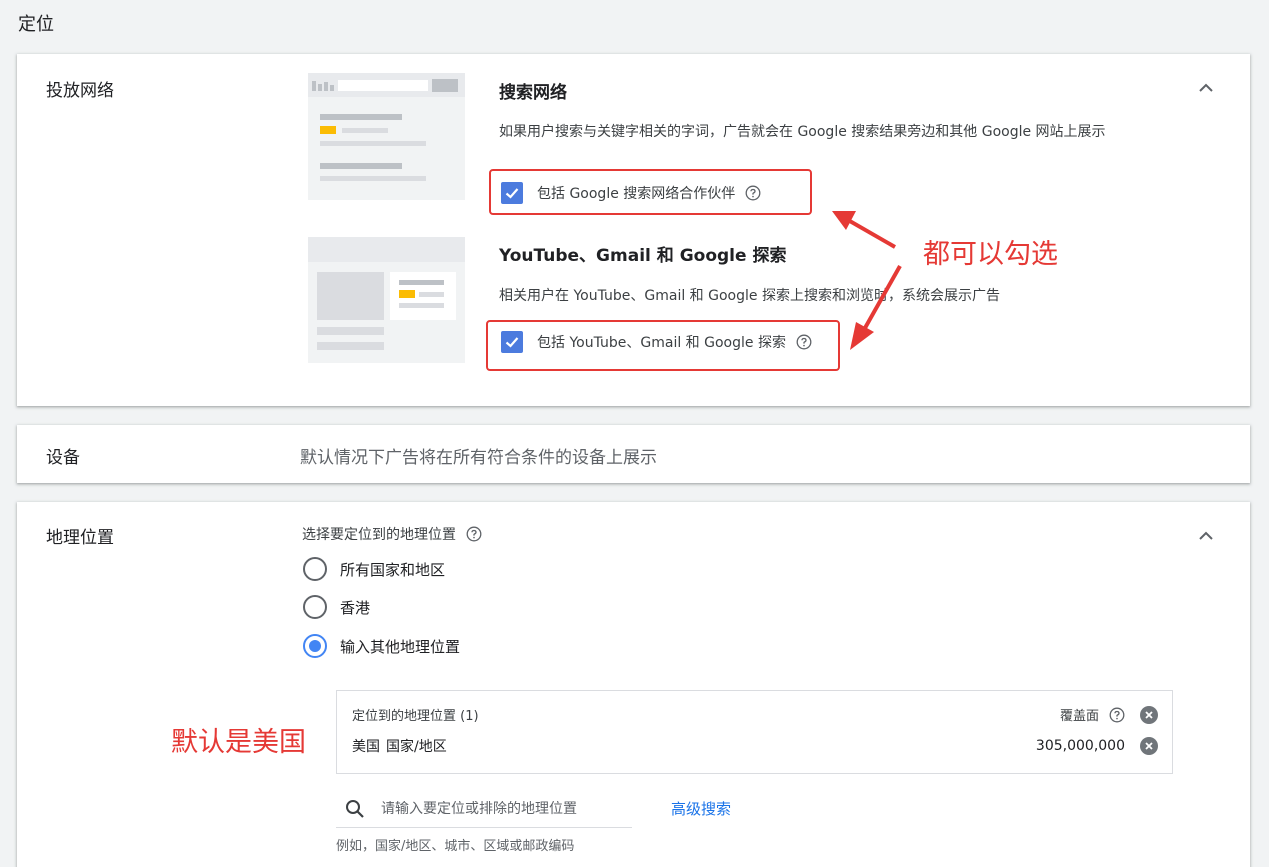 The height and width of the screenshot is (867, 1269). Describe the element at coordinates (63, 458) in the screenshot. I see `device-section-label: 设备` at that location.